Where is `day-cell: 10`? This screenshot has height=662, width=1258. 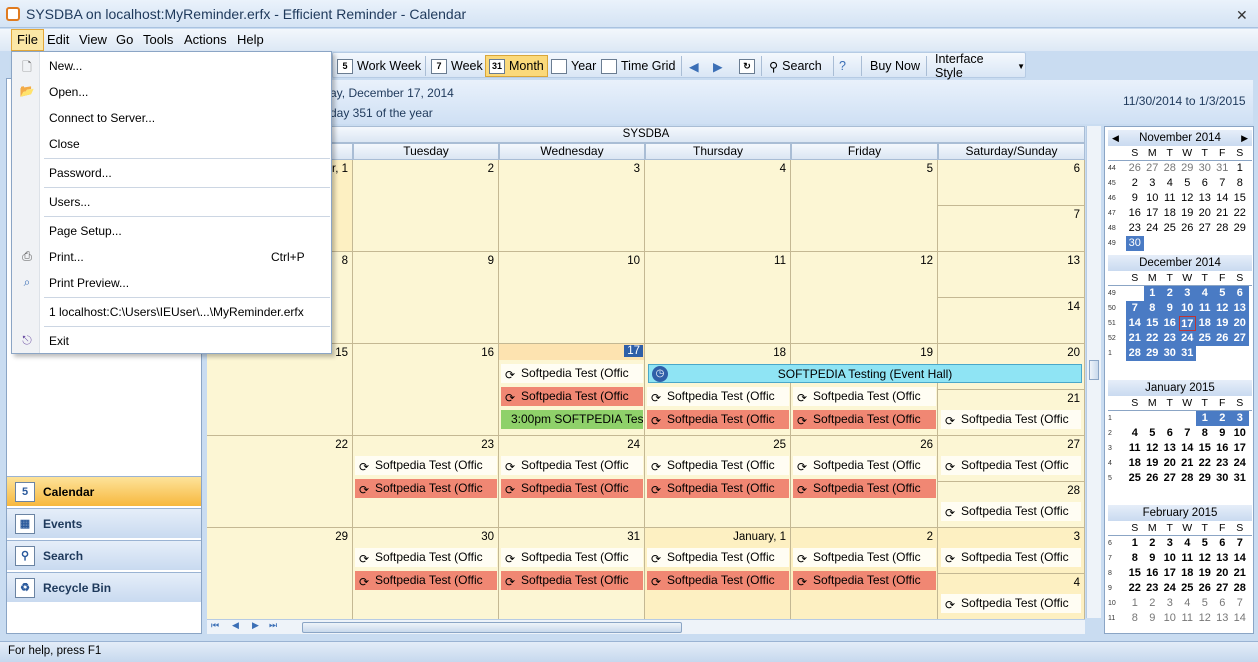 day-cell: 10 is located at coordinates (572, 298).